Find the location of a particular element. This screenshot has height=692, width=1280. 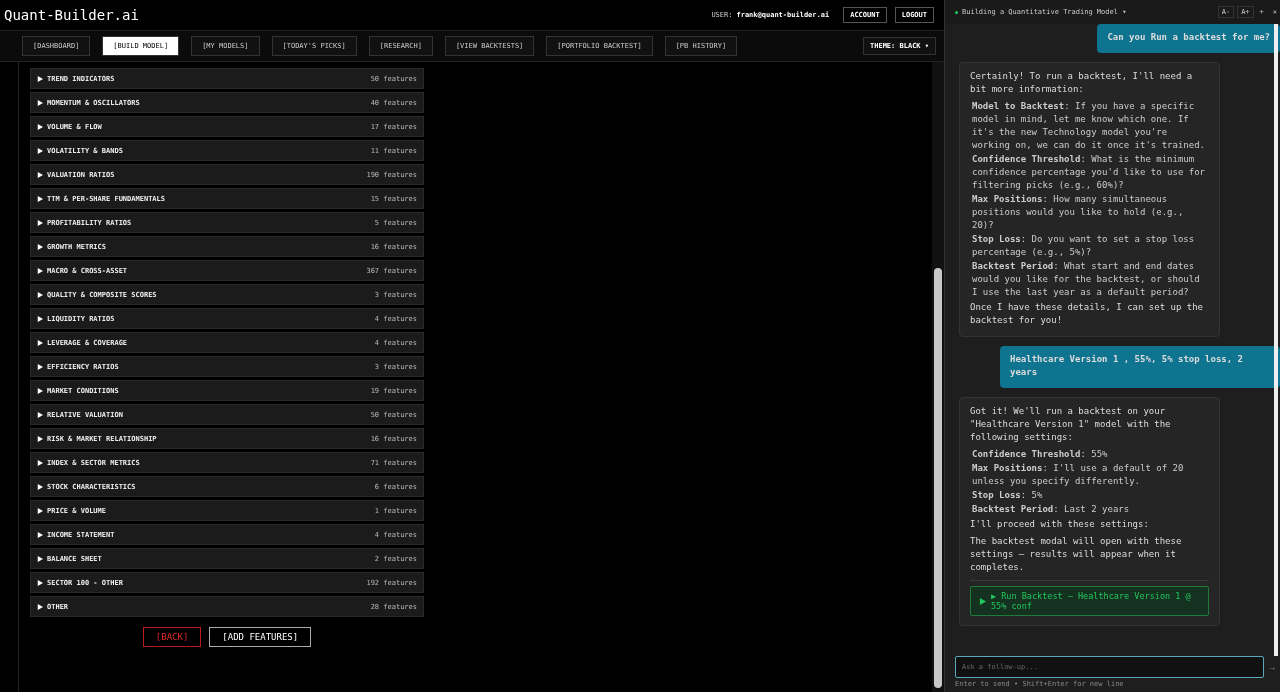

message-text: The backtest modal will open with these settings — results will appear when it completes. is located at coordinates (1076, 554).